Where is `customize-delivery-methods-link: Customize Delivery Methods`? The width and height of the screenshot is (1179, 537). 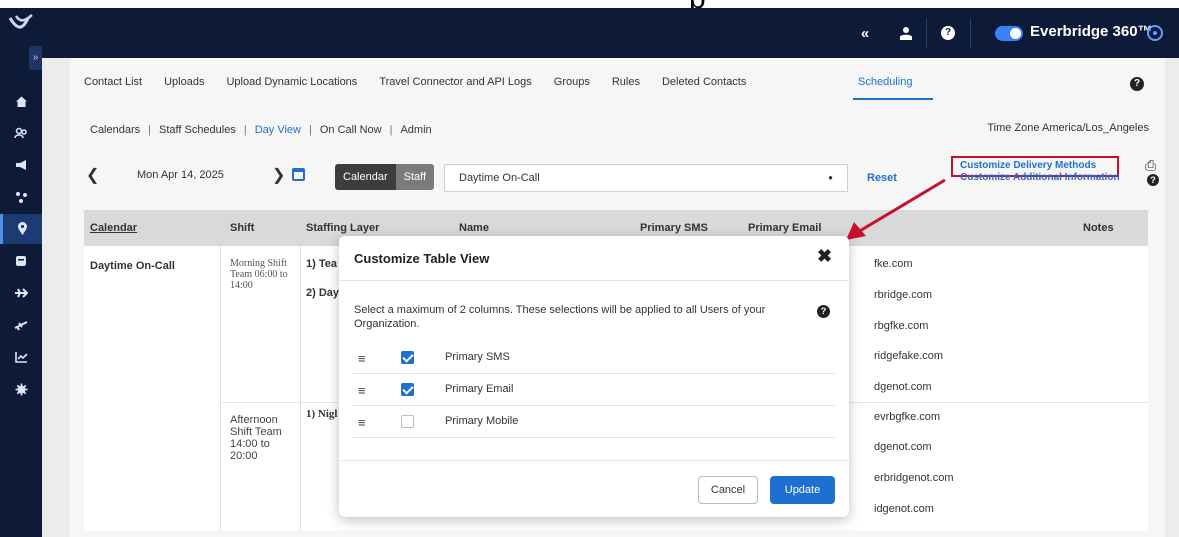
customize-delivery-methods-link: Customize Delivery Methods is located at coordinates (1028, 165).